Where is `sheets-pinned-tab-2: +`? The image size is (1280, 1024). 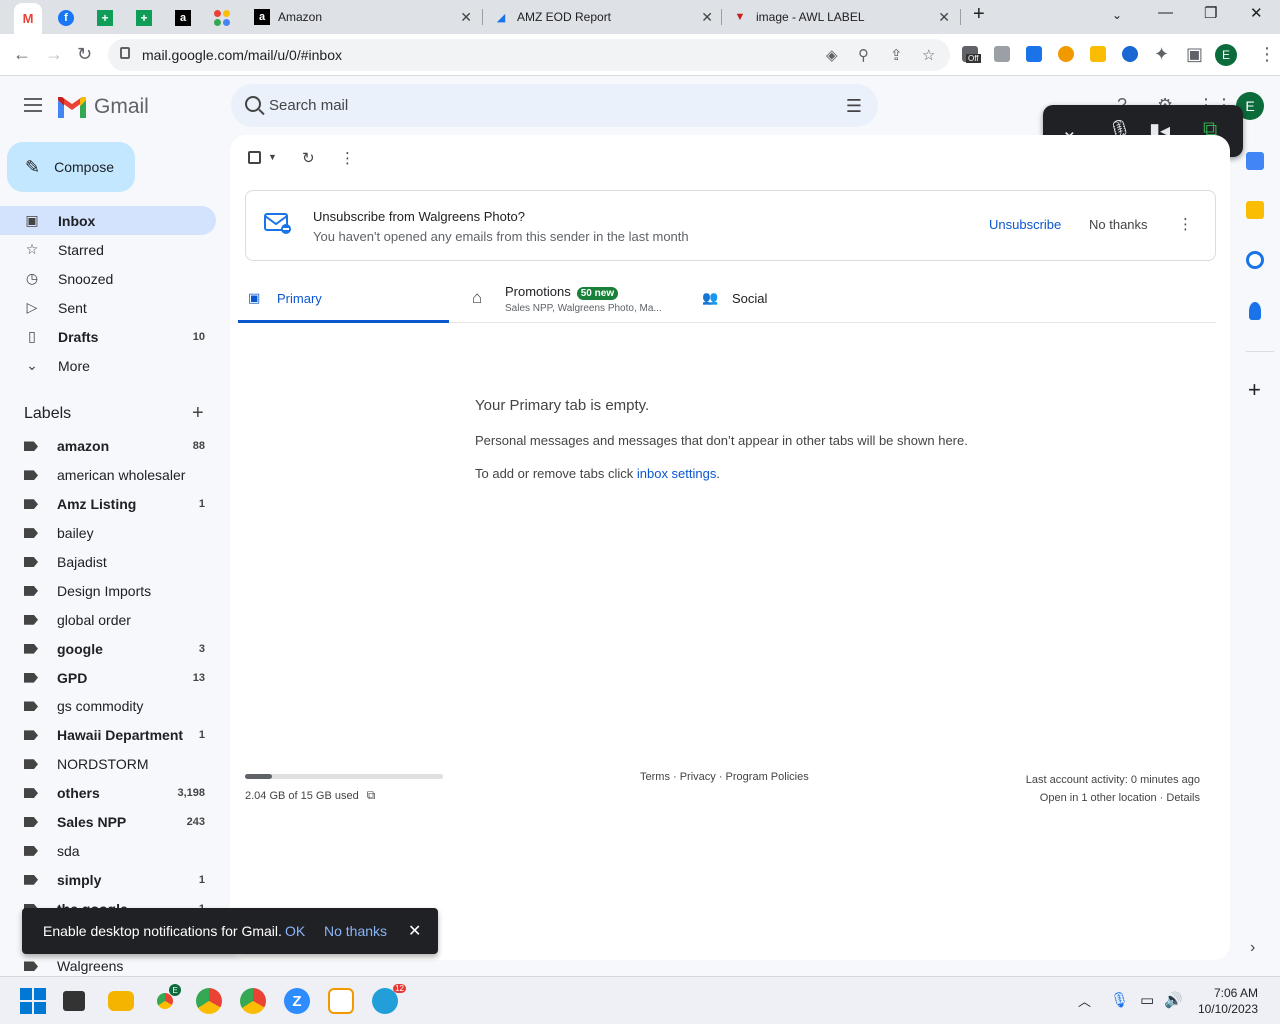 sheets-pinned-tab-2: + is located at coordinates (144, 18).